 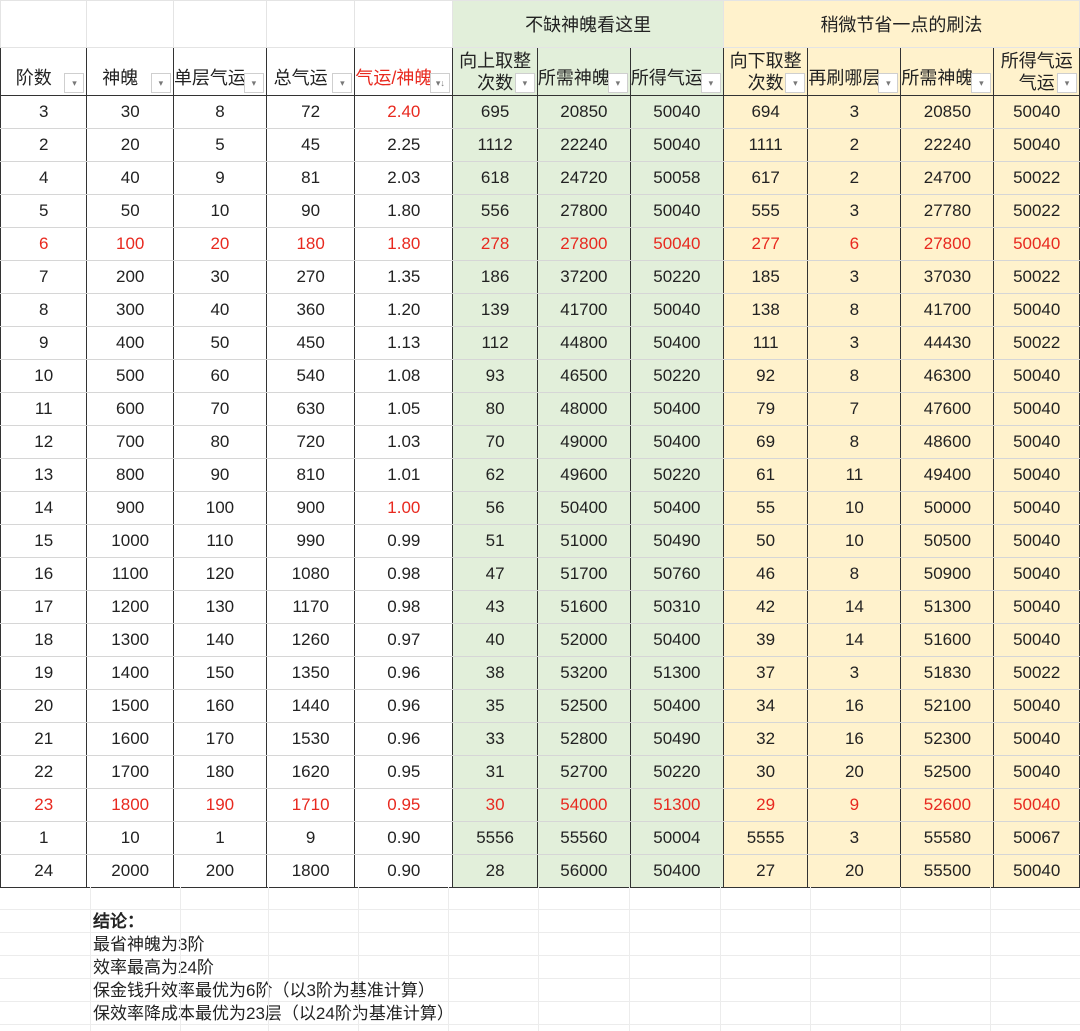 What do you see at coordinates (495, 838) in the screenshot?
I see `table-cell: 5556` at bounding box center [495, 838].